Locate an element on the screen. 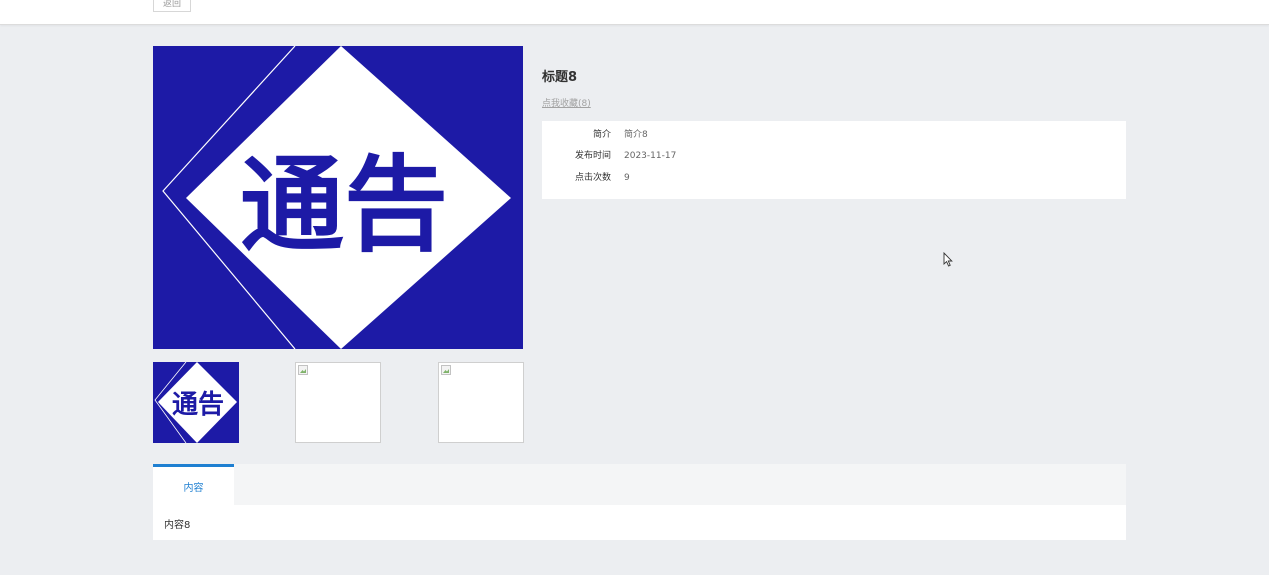  detail-label: 发布时间 is located at coordinates (592, 156).